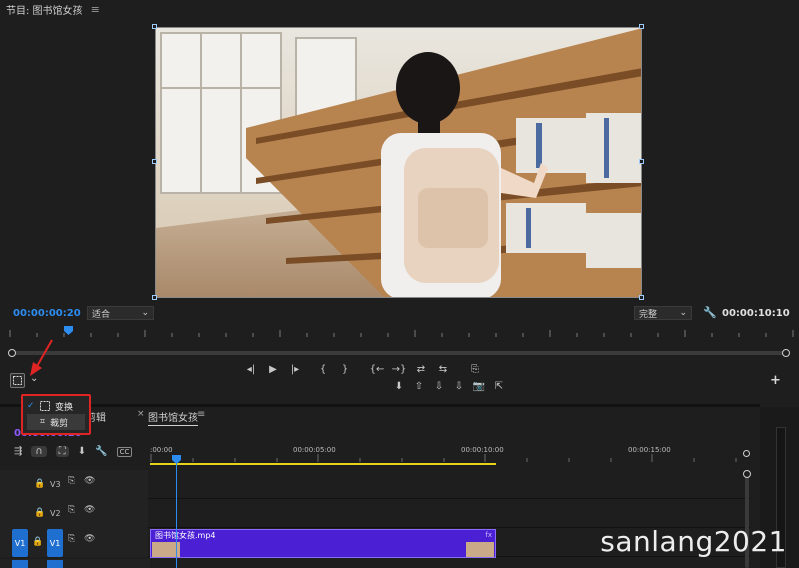 Image resolution: width=799 pixels, height=568 pixels. I want to click on transform-tool-button, so click(17, 380).